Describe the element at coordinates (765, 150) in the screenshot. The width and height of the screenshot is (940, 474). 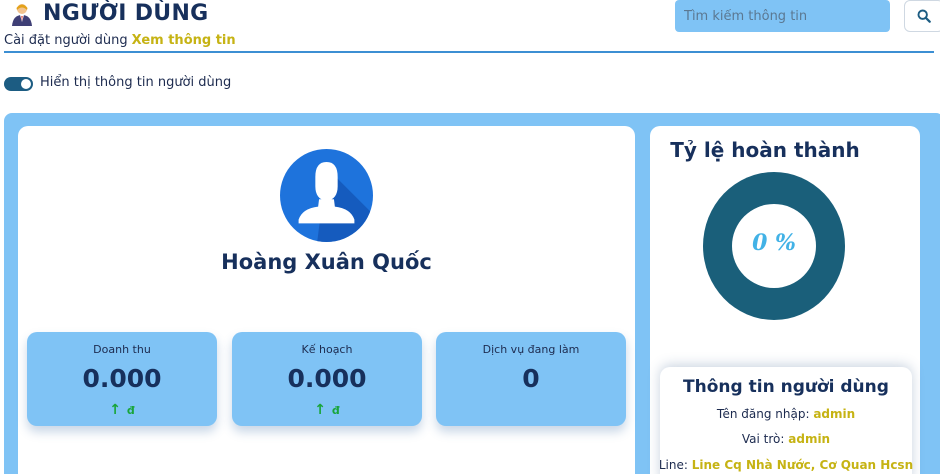
I see `completion-title: Tỷ lệ hoàn thành` at that location.